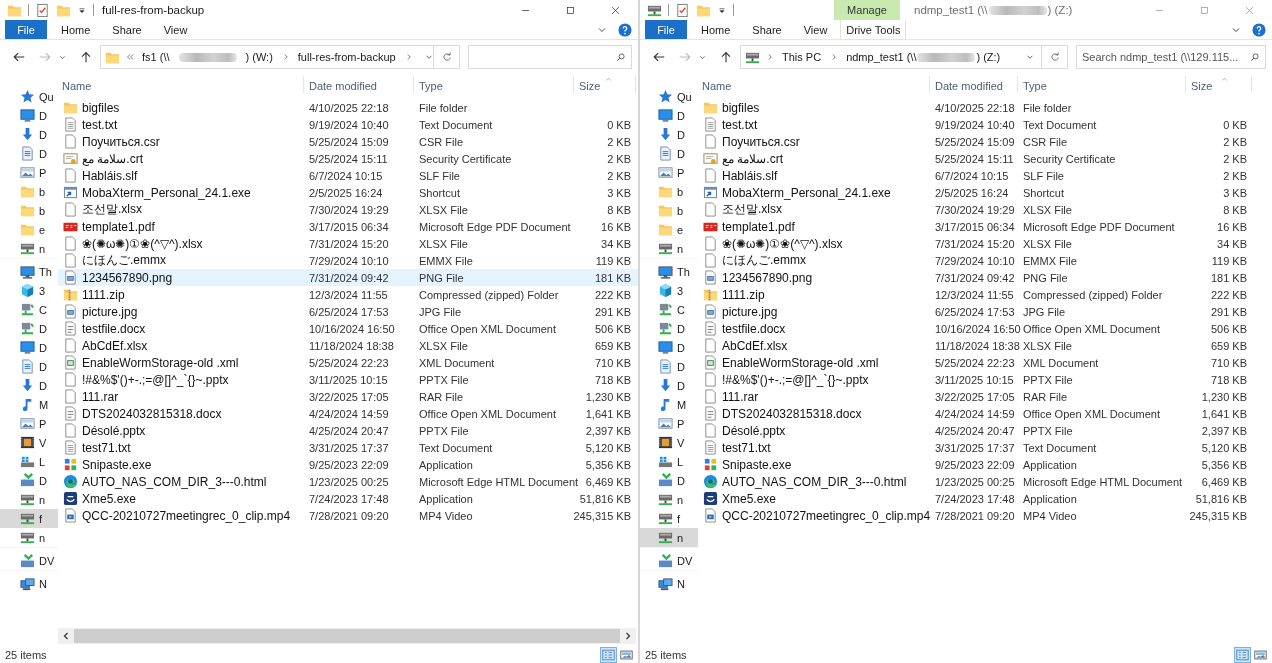 This screenshot has width=1272, height=663. What do you see at coordinates (348, 226) in the screenshot?
I see `file-row: template1.pdf 3/17/2015 06:34 Microsoft Edge PDF Document 16 KB` at bounding box center [348, 226].